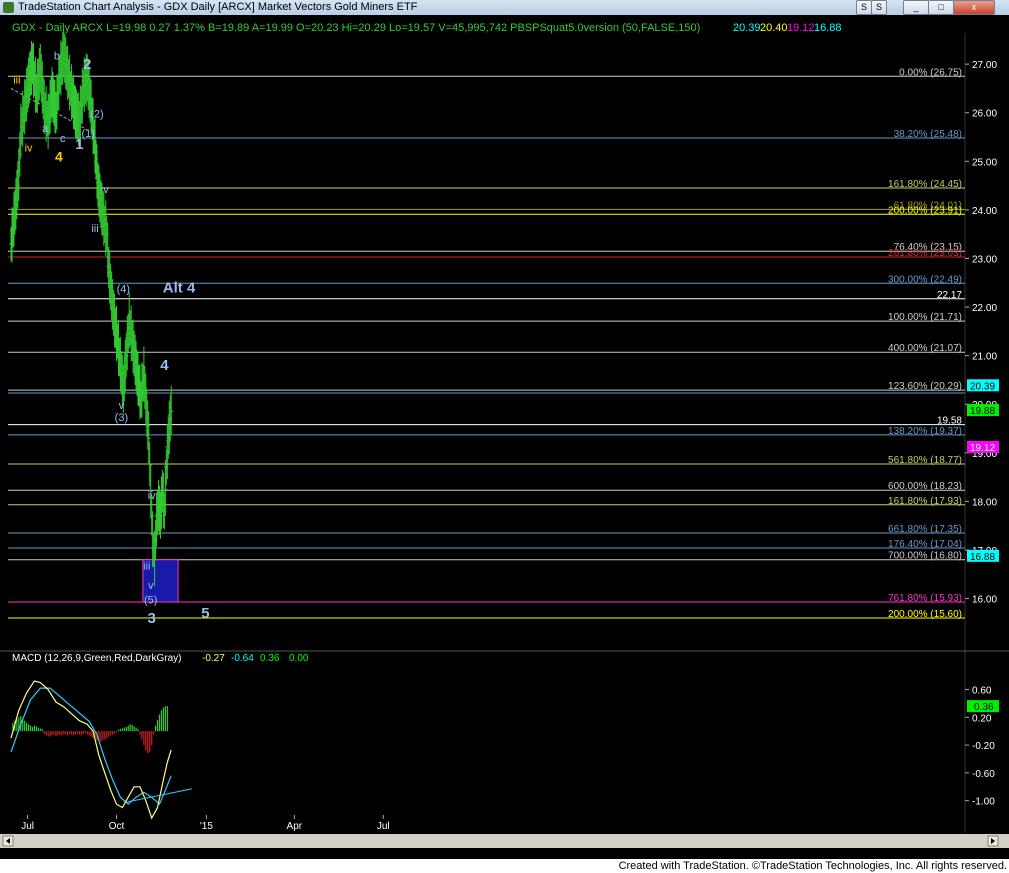 Image resolution: width=1009 pixels, height=873 pixels. I want to click on s-button-1: S, so click(864, 7).